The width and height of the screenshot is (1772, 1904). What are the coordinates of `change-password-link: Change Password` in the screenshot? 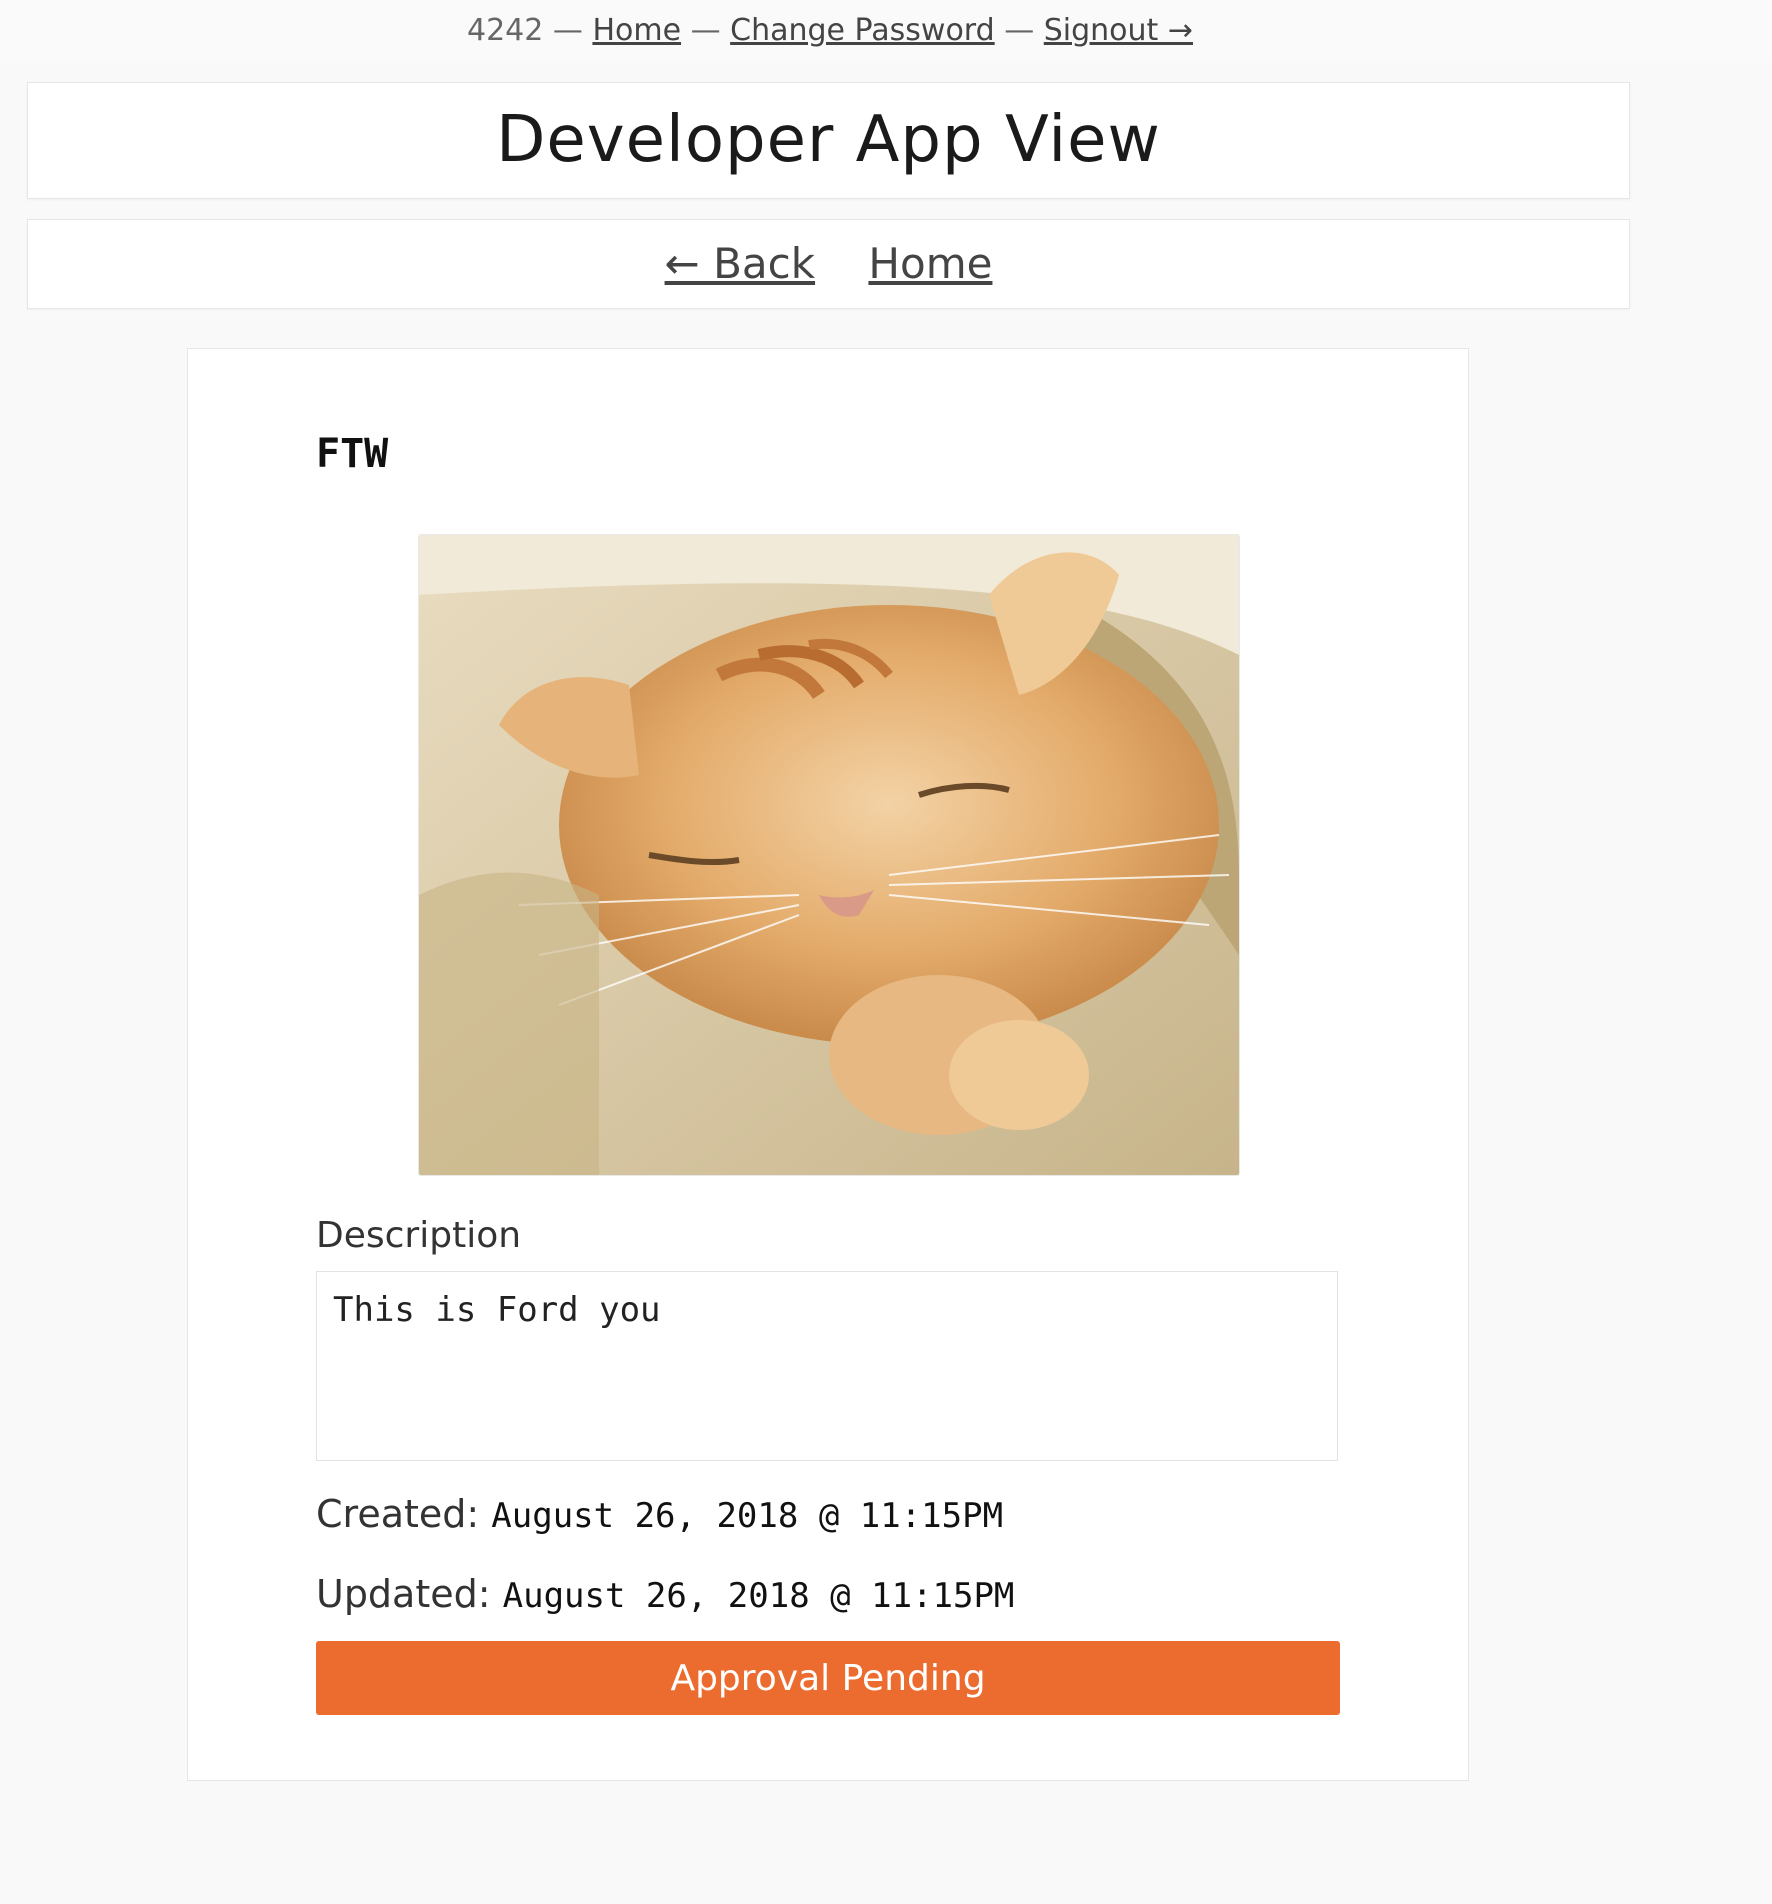 It's located at (862, 30).